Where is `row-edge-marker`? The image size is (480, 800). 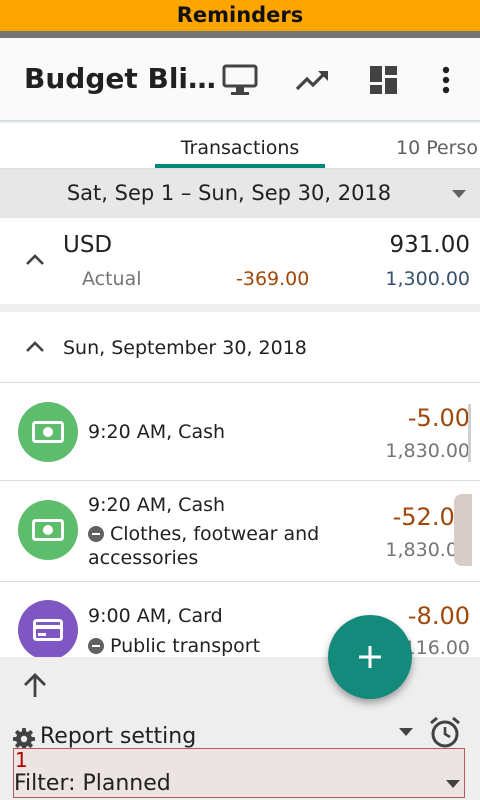
row-edge-marker is located at coordinates (469, 433).